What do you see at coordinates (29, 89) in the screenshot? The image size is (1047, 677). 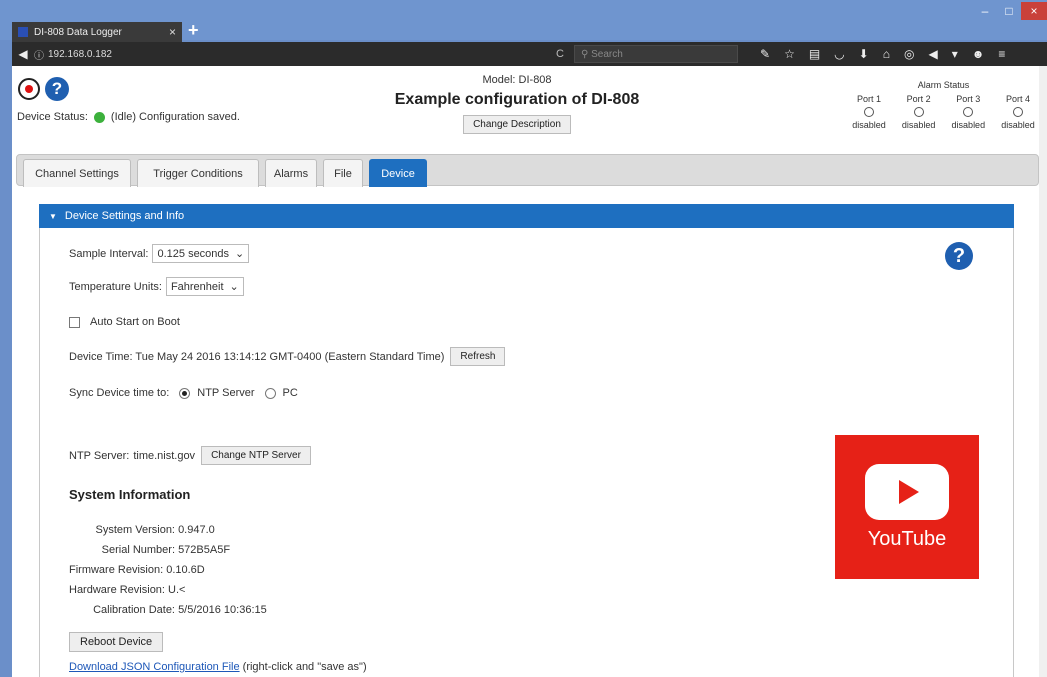 I see `record-icon` at bounding box center [29, 89].